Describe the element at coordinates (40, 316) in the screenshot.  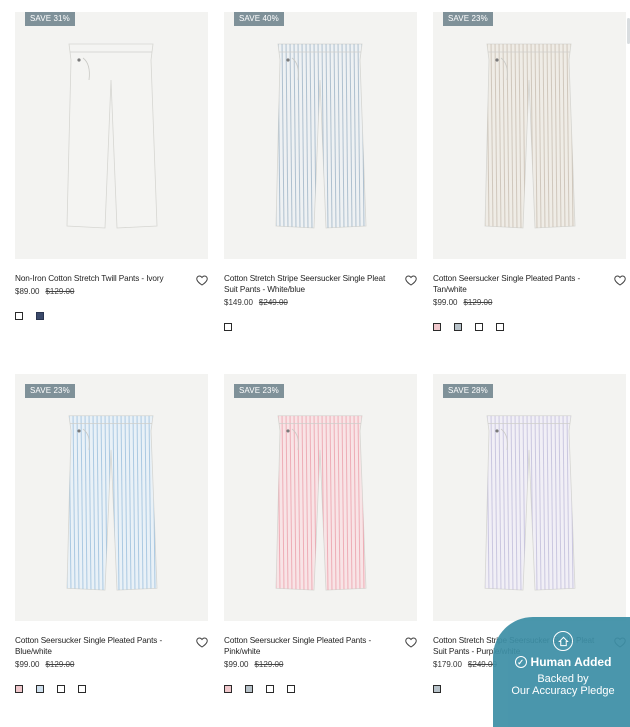
I see `color-swatch-navy` at that location.